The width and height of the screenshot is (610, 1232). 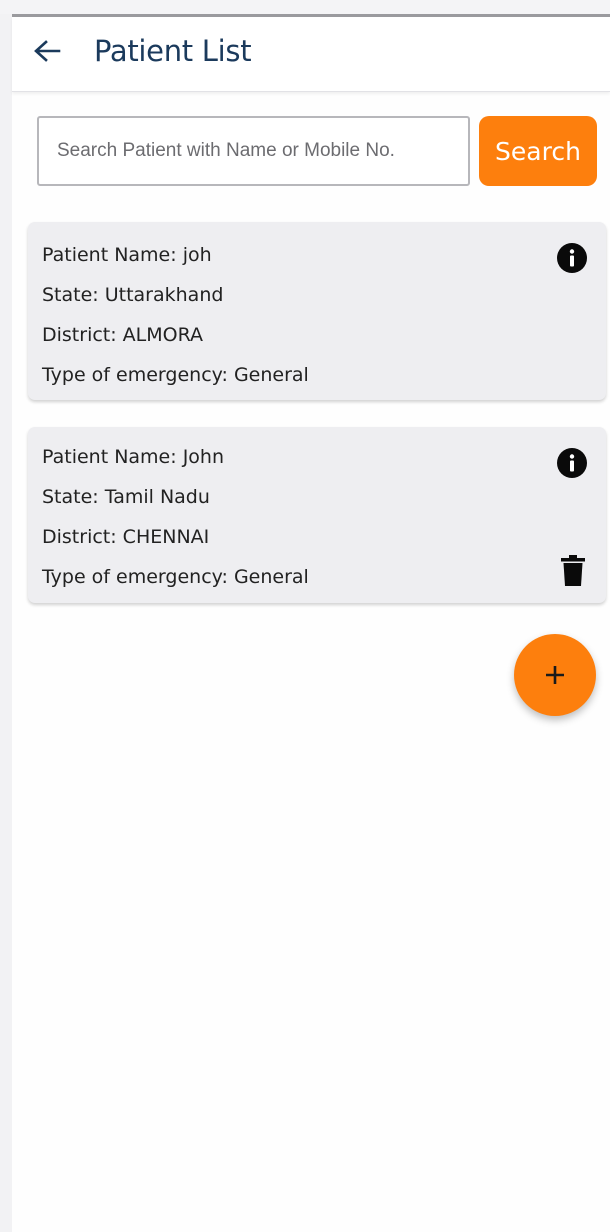 I want to click on patient-name: Patient Name: joh, so click(x=127, y=255).